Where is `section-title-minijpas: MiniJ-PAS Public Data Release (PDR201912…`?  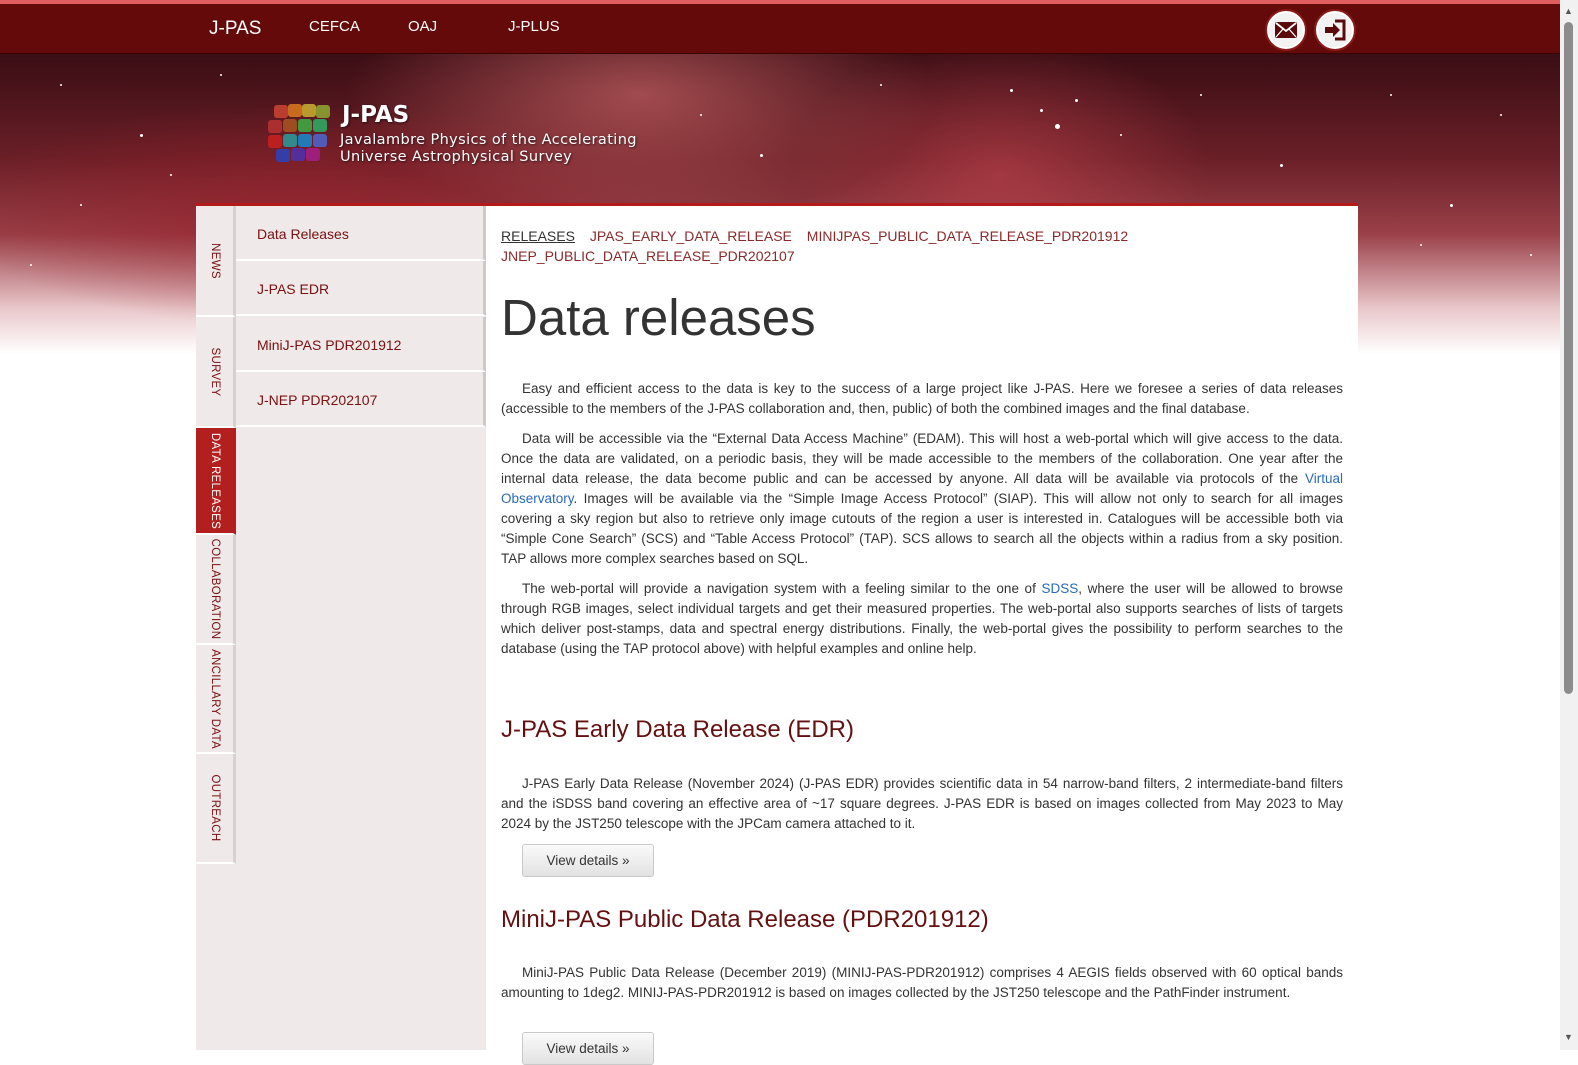
section-title-minijpas: MiniJ-PAS Public Data Release (PDR201912… is located at coordinates (745, 919).